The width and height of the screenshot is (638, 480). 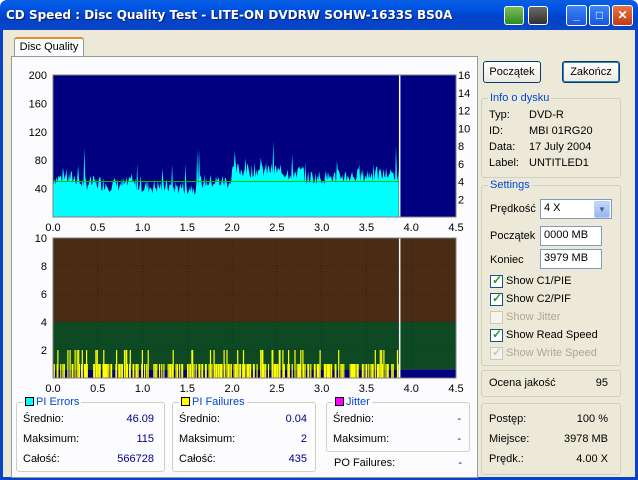 I want to click on pi-failures-total-value: 435, so click(x=297, y=459).